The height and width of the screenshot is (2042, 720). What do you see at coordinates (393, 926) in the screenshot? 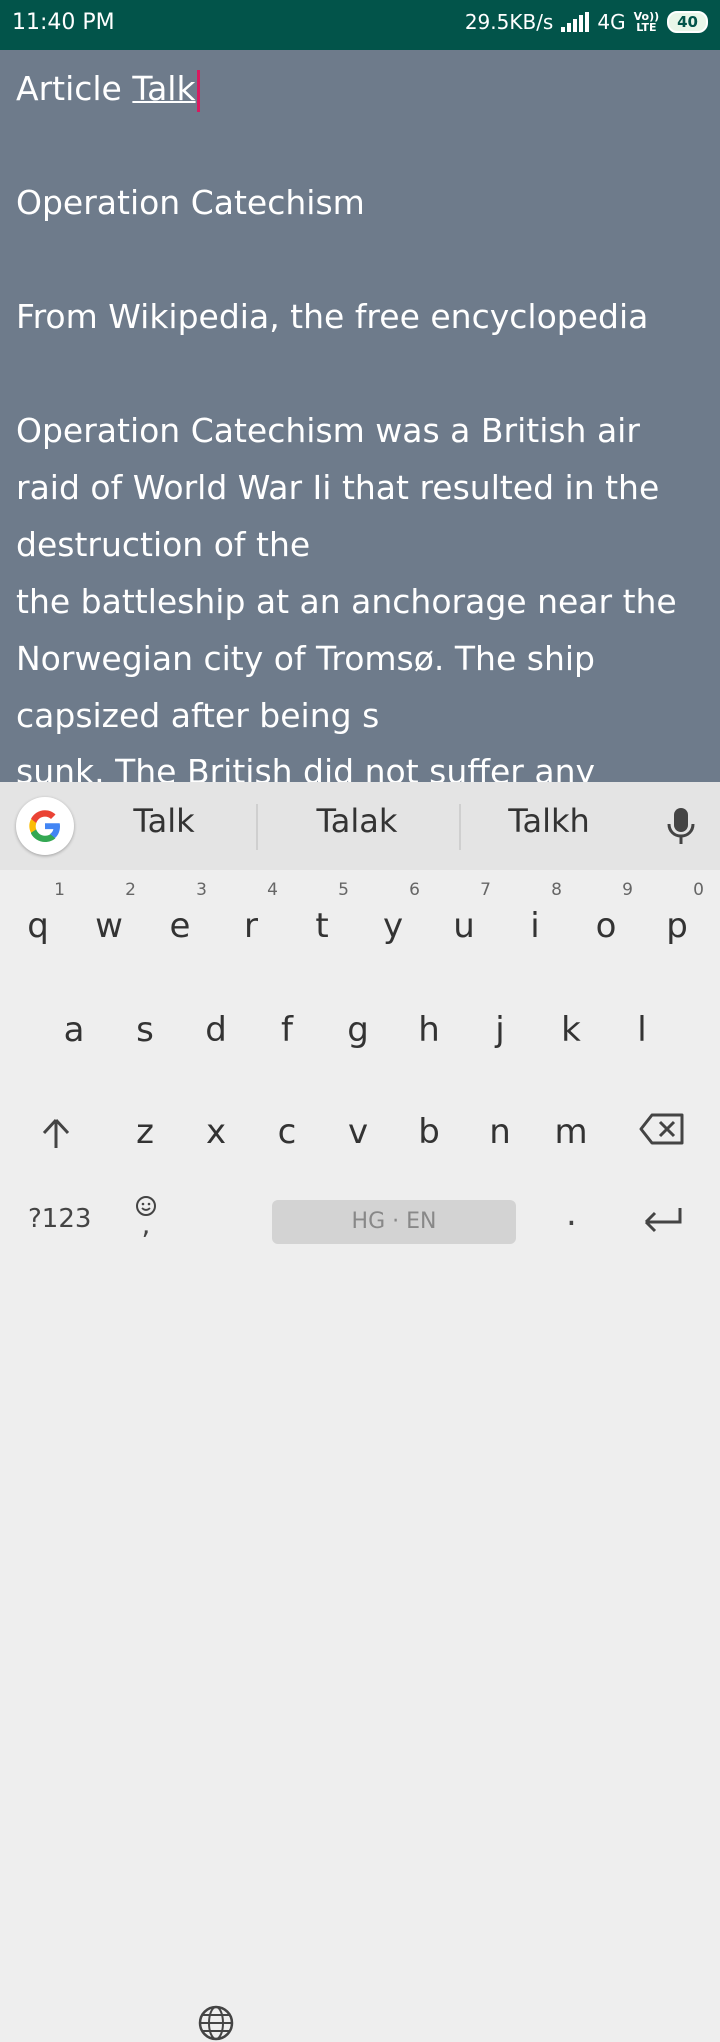
I see `key-y: 6y` at bounding box center [393, 926].